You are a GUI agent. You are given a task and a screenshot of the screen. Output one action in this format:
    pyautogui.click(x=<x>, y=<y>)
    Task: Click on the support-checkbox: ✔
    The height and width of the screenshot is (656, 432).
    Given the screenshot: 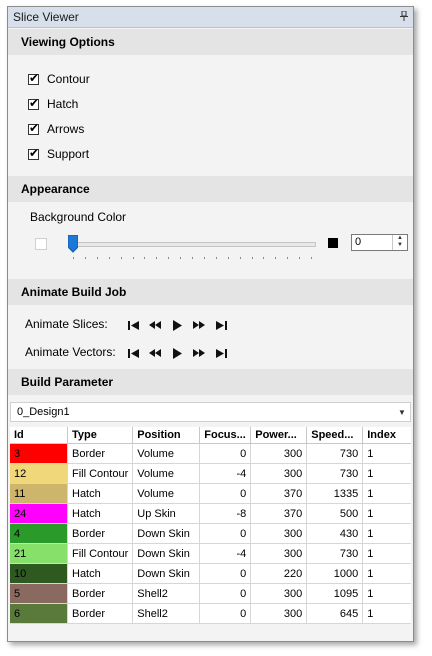 What is the action you would take?
    pyautogui.click(x=33, y=153)
    